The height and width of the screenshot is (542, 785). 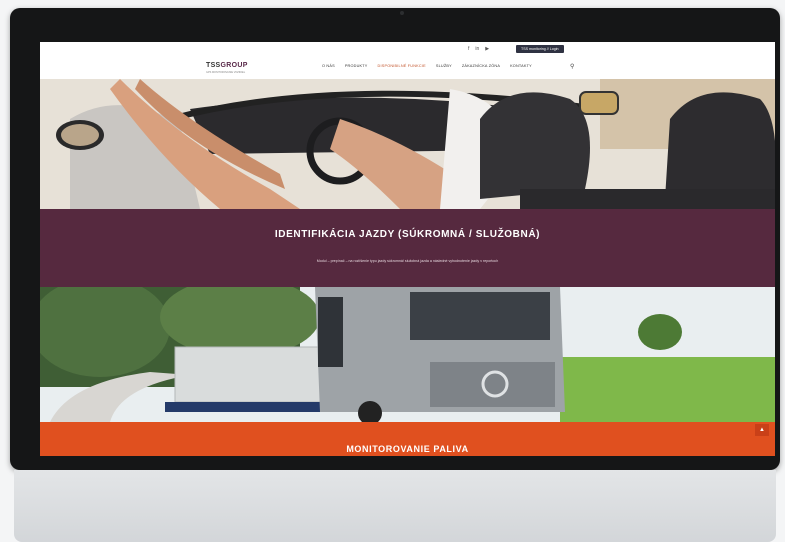 I want to click on logo-main: TSS, so click(x=213, y=65).